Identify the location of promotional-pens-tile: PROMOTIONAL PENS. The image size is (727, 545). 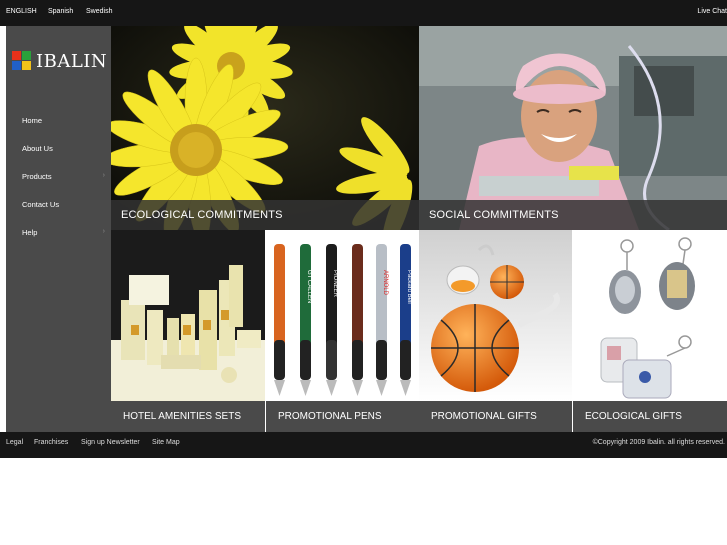
(342, 416).